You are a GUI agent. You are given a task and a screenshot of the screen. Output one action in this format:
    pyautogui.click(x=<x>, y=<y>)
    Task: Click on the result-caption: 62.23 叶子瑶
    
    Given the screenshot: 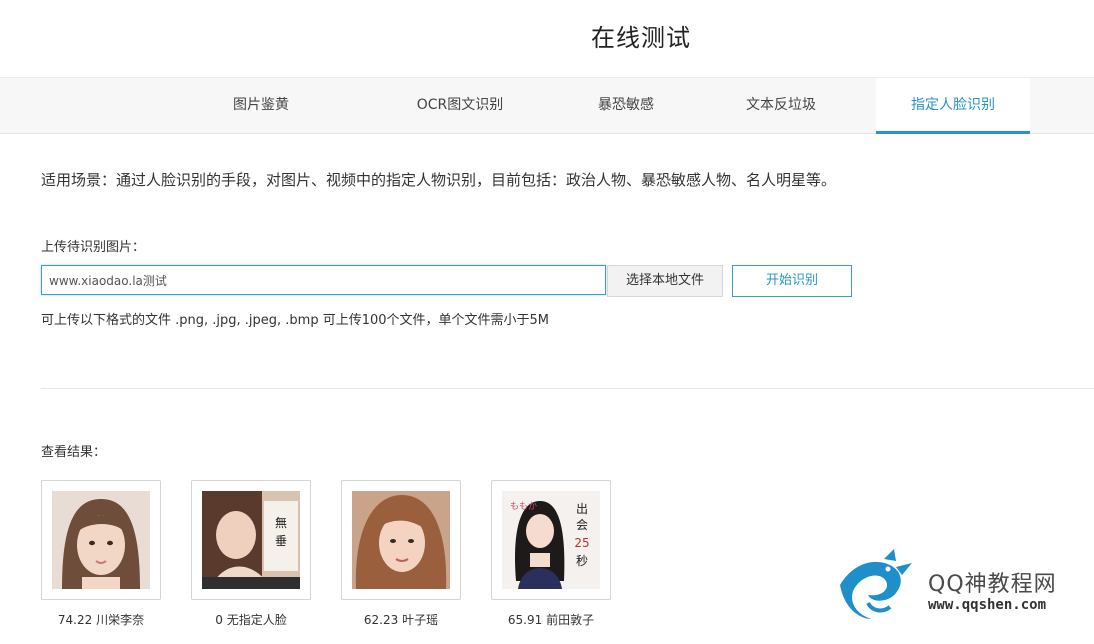 What is the action you would take?
    pyautogui.click(x=401, y=620)
    